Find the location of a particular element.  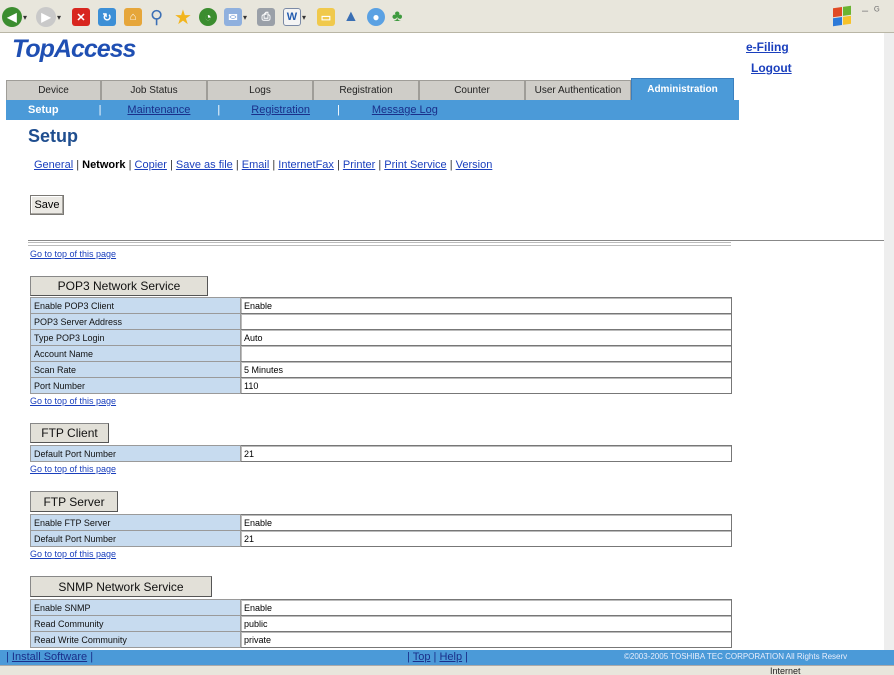

table-row: Enable FTP Server Enable is located at coordinates (381, 522).